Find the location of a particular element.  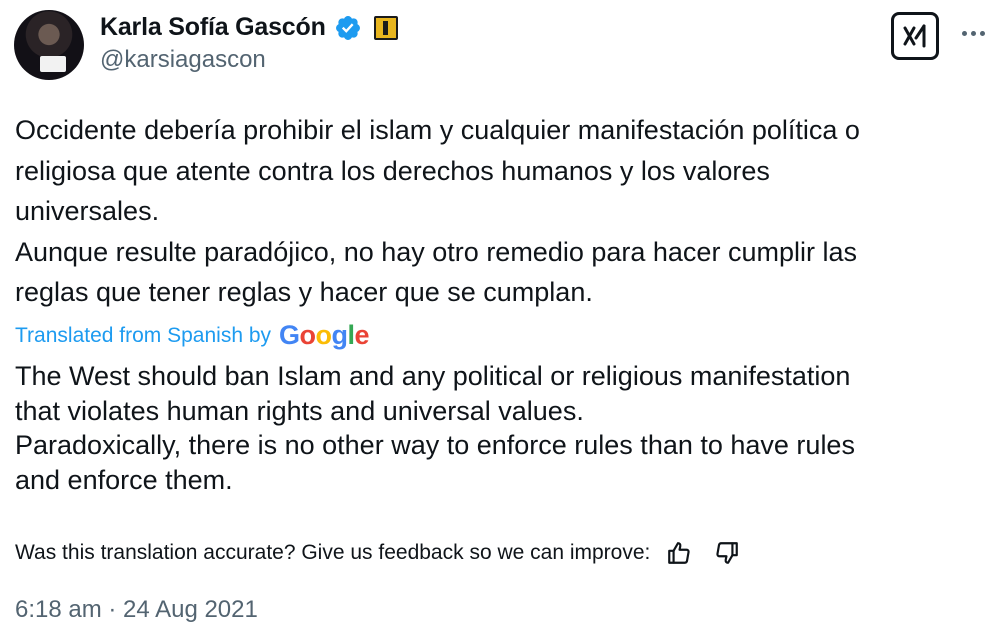

grok-button is located at coordinates (915, 36).